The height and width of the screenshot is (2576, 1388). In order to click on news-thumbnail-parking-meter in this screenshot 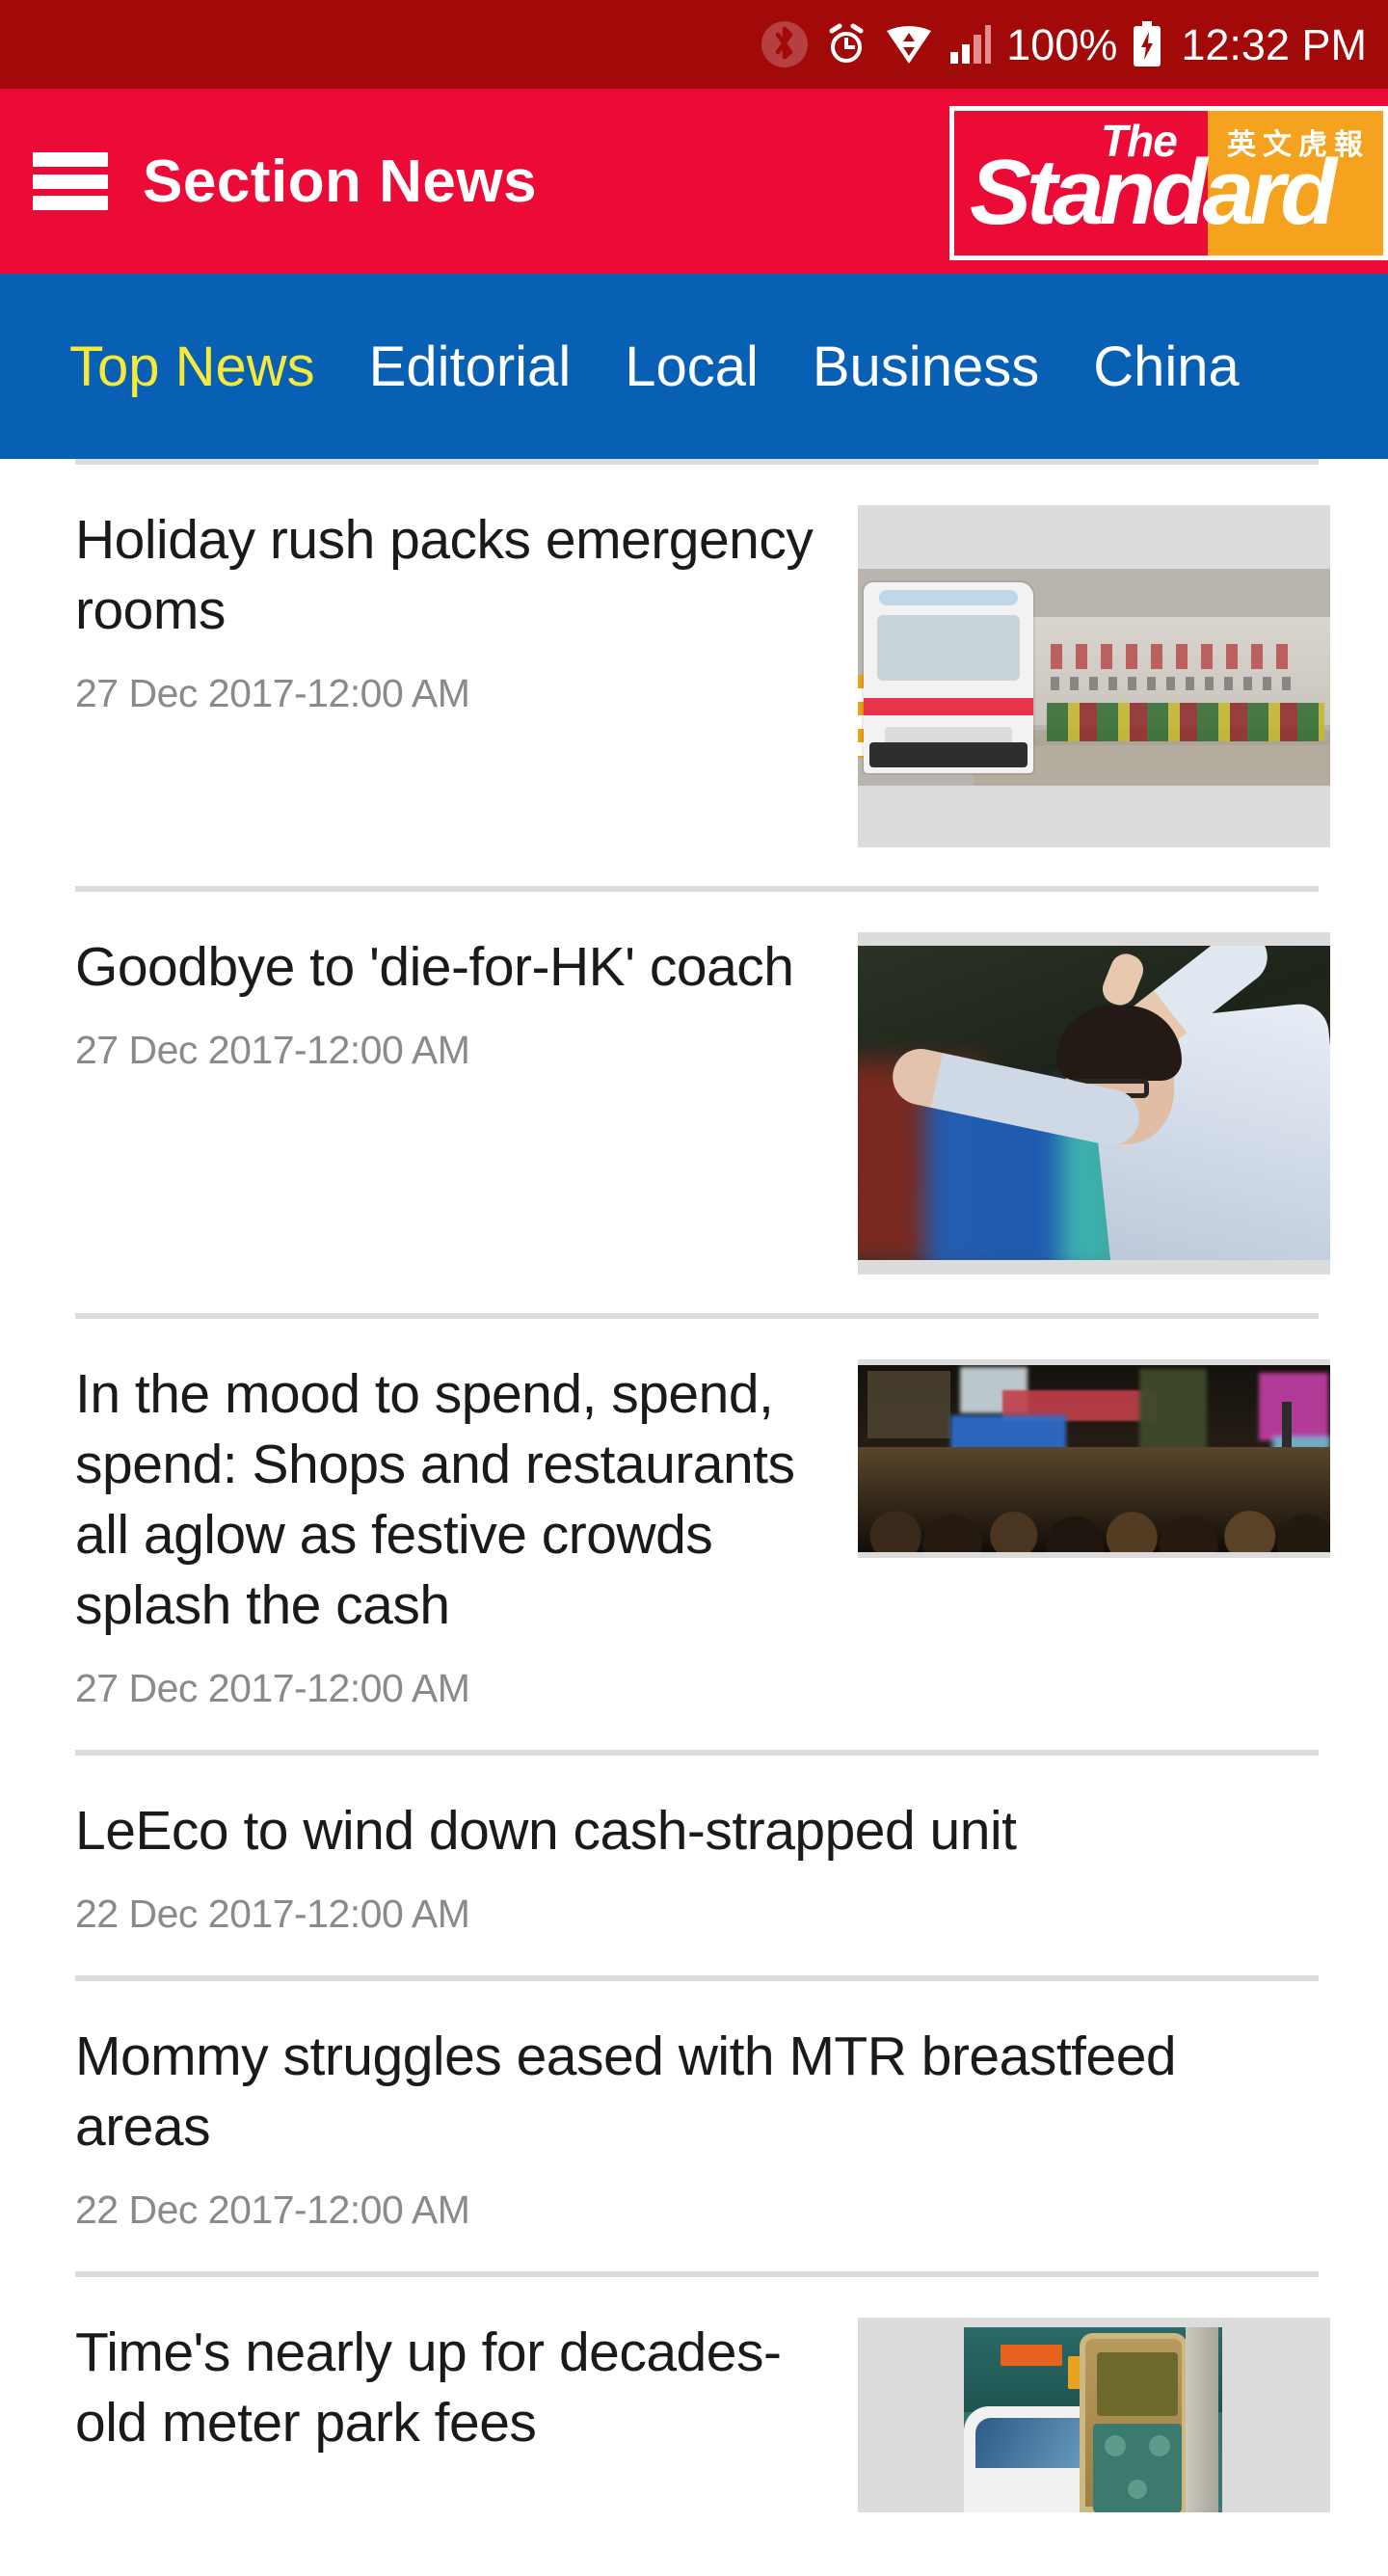, I will do `click(1094, 2415)`.